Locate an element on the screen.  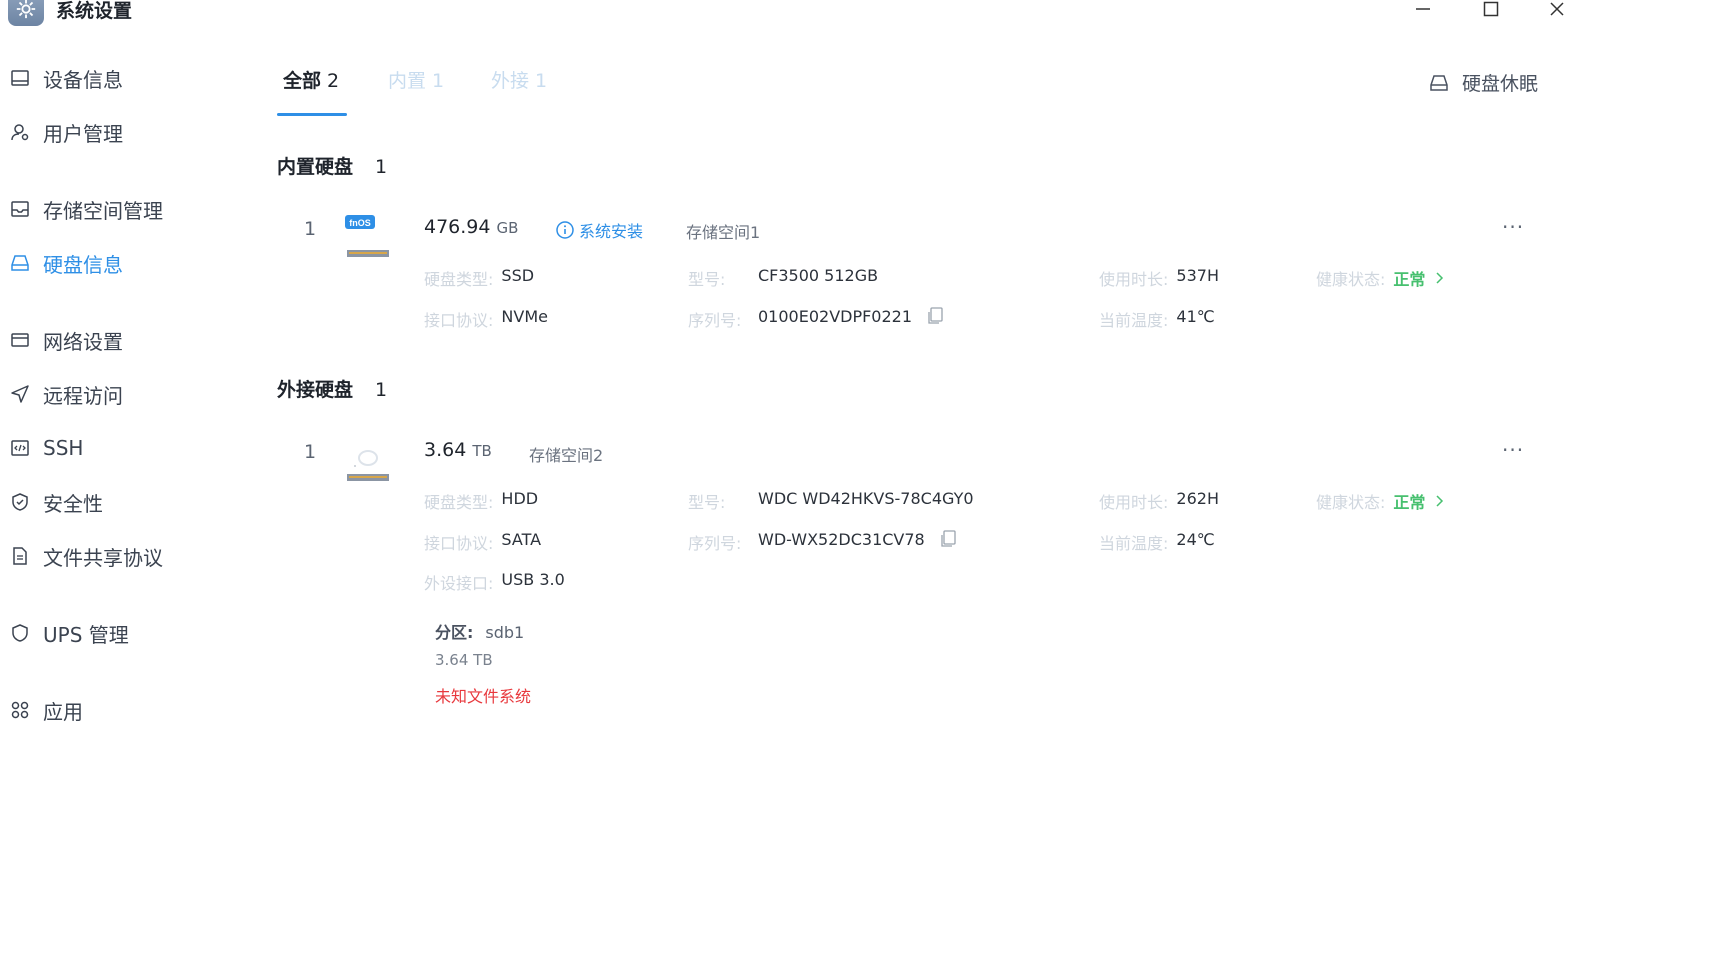
minimize-icon is located at coordinates (1423, 9).